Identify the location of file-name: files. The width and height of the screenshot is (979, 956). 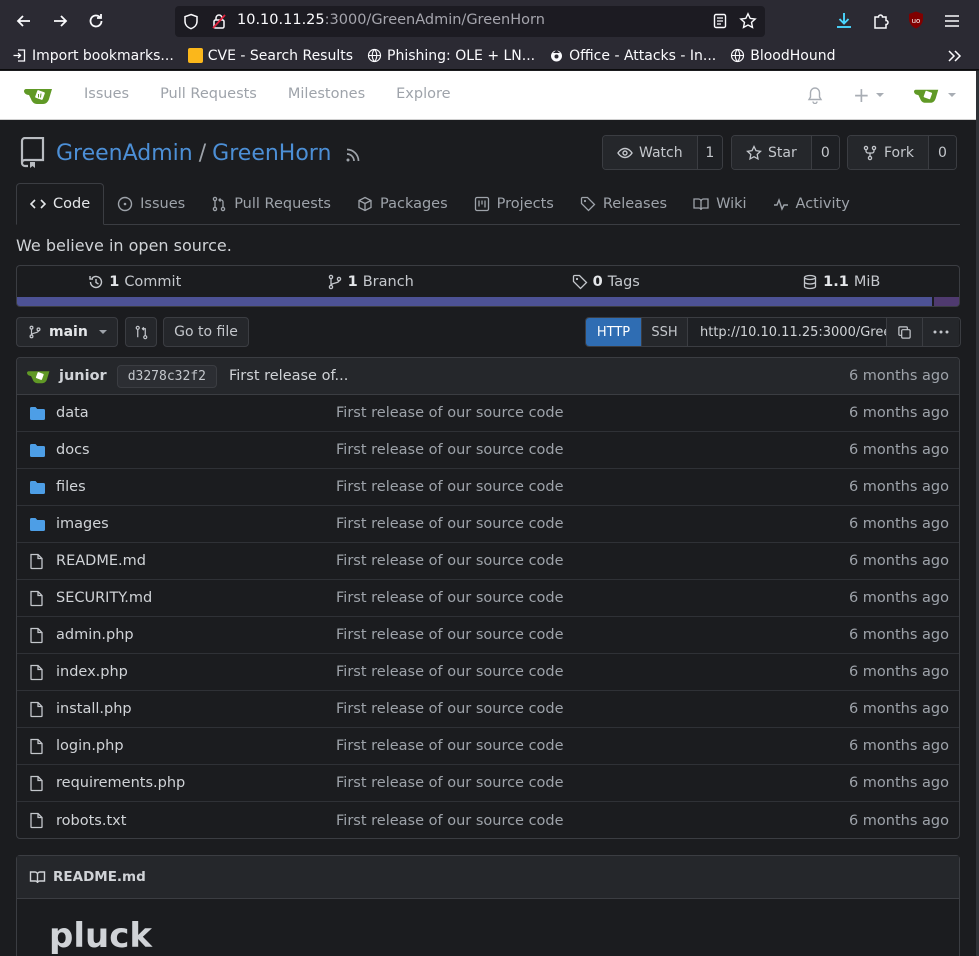
(196, 487).